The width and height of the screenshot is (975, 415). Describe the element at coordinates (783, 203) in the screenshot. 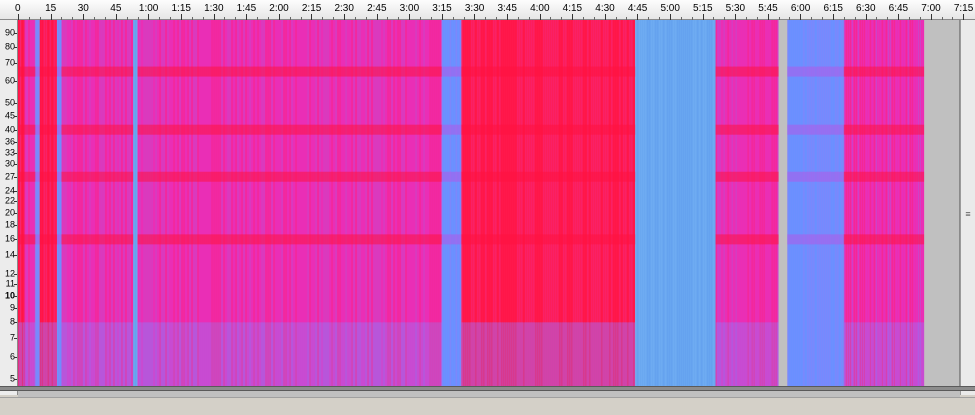

I see `silence-region` at that location.